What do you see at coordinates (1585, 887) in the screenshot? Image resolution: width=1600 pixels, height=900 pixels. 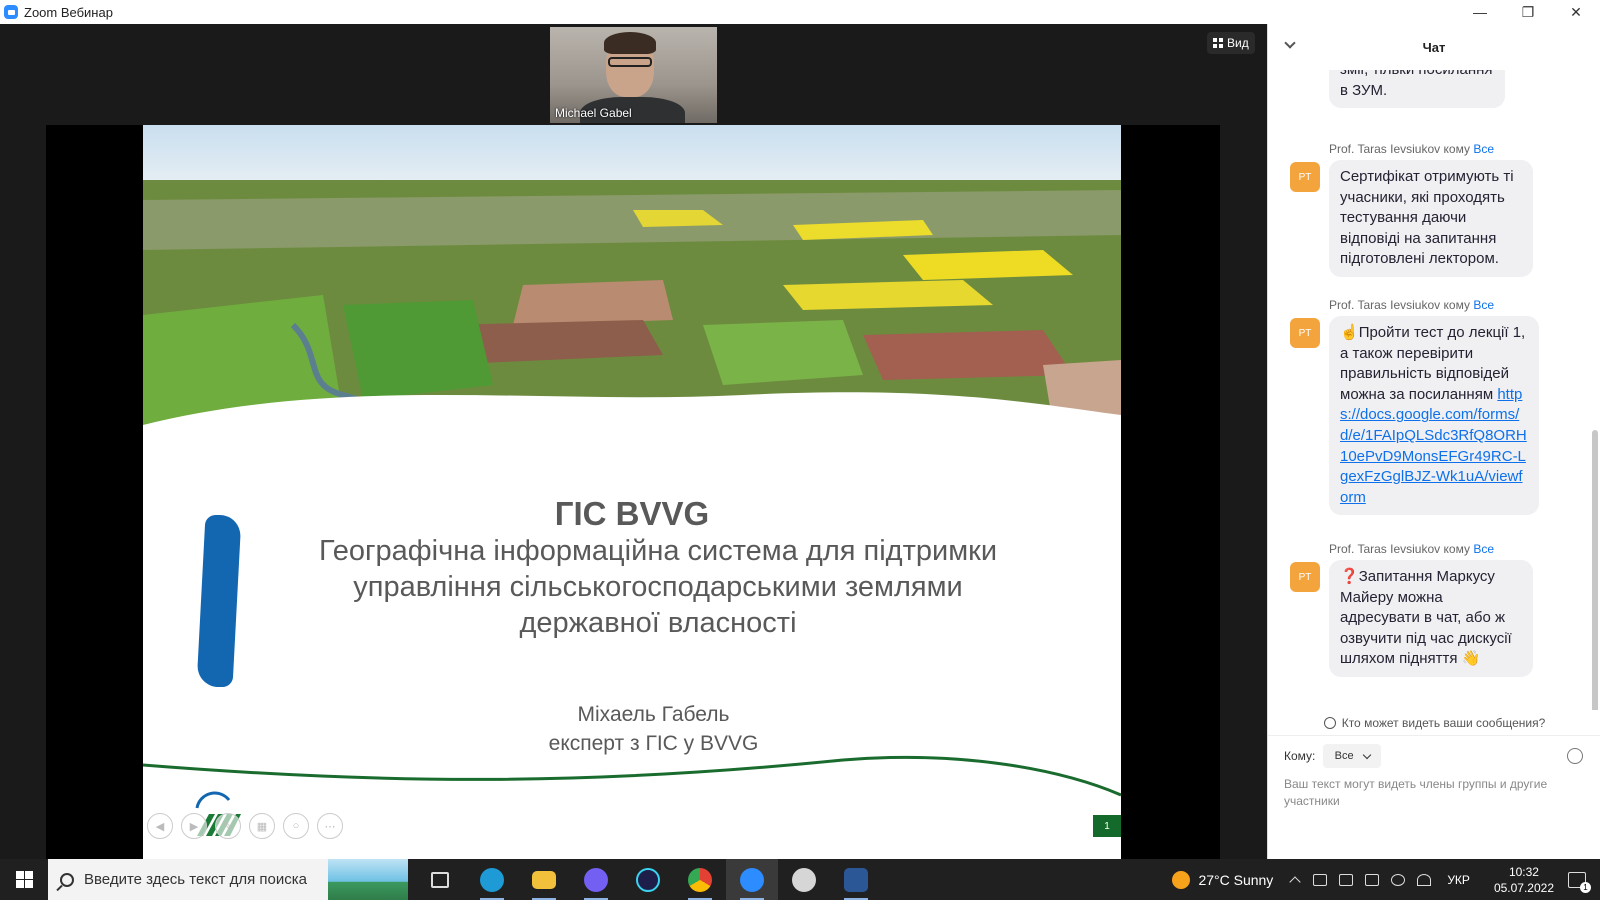 I see `notification-count: 1` at bounding box center [1585, 887].